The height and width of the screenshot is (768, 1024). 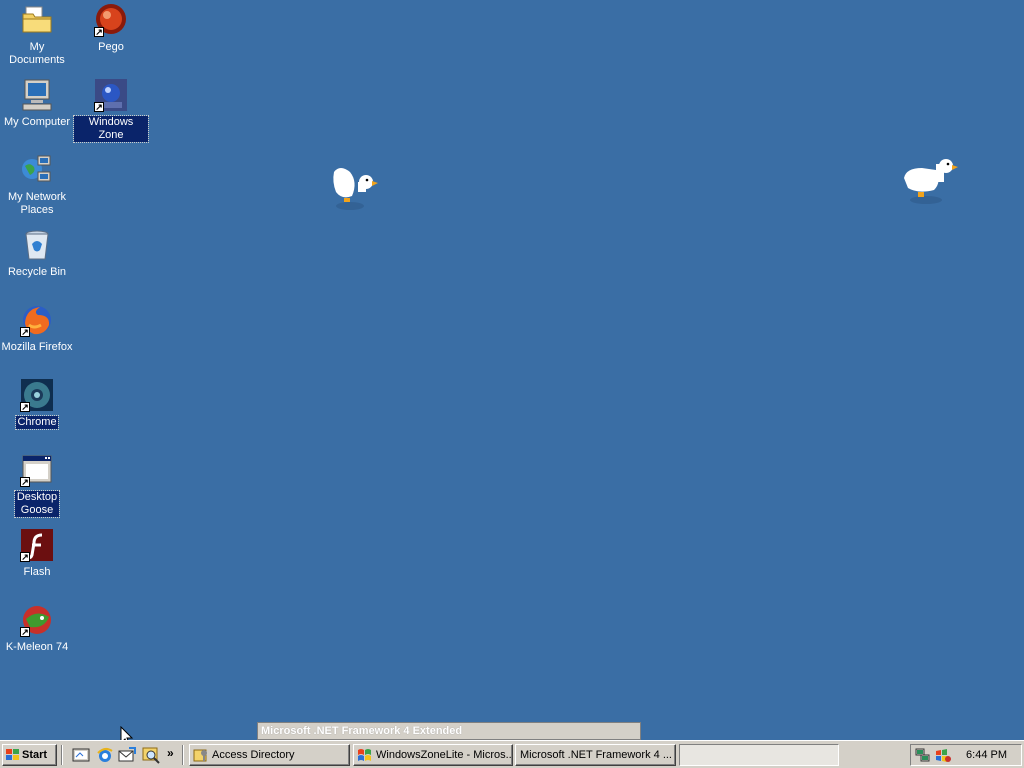 What do you see at coordinates (111, 95) in the screenshot?
I see `windows-zone-shortcut-icon: ↗` at bounding box center [111, 95].